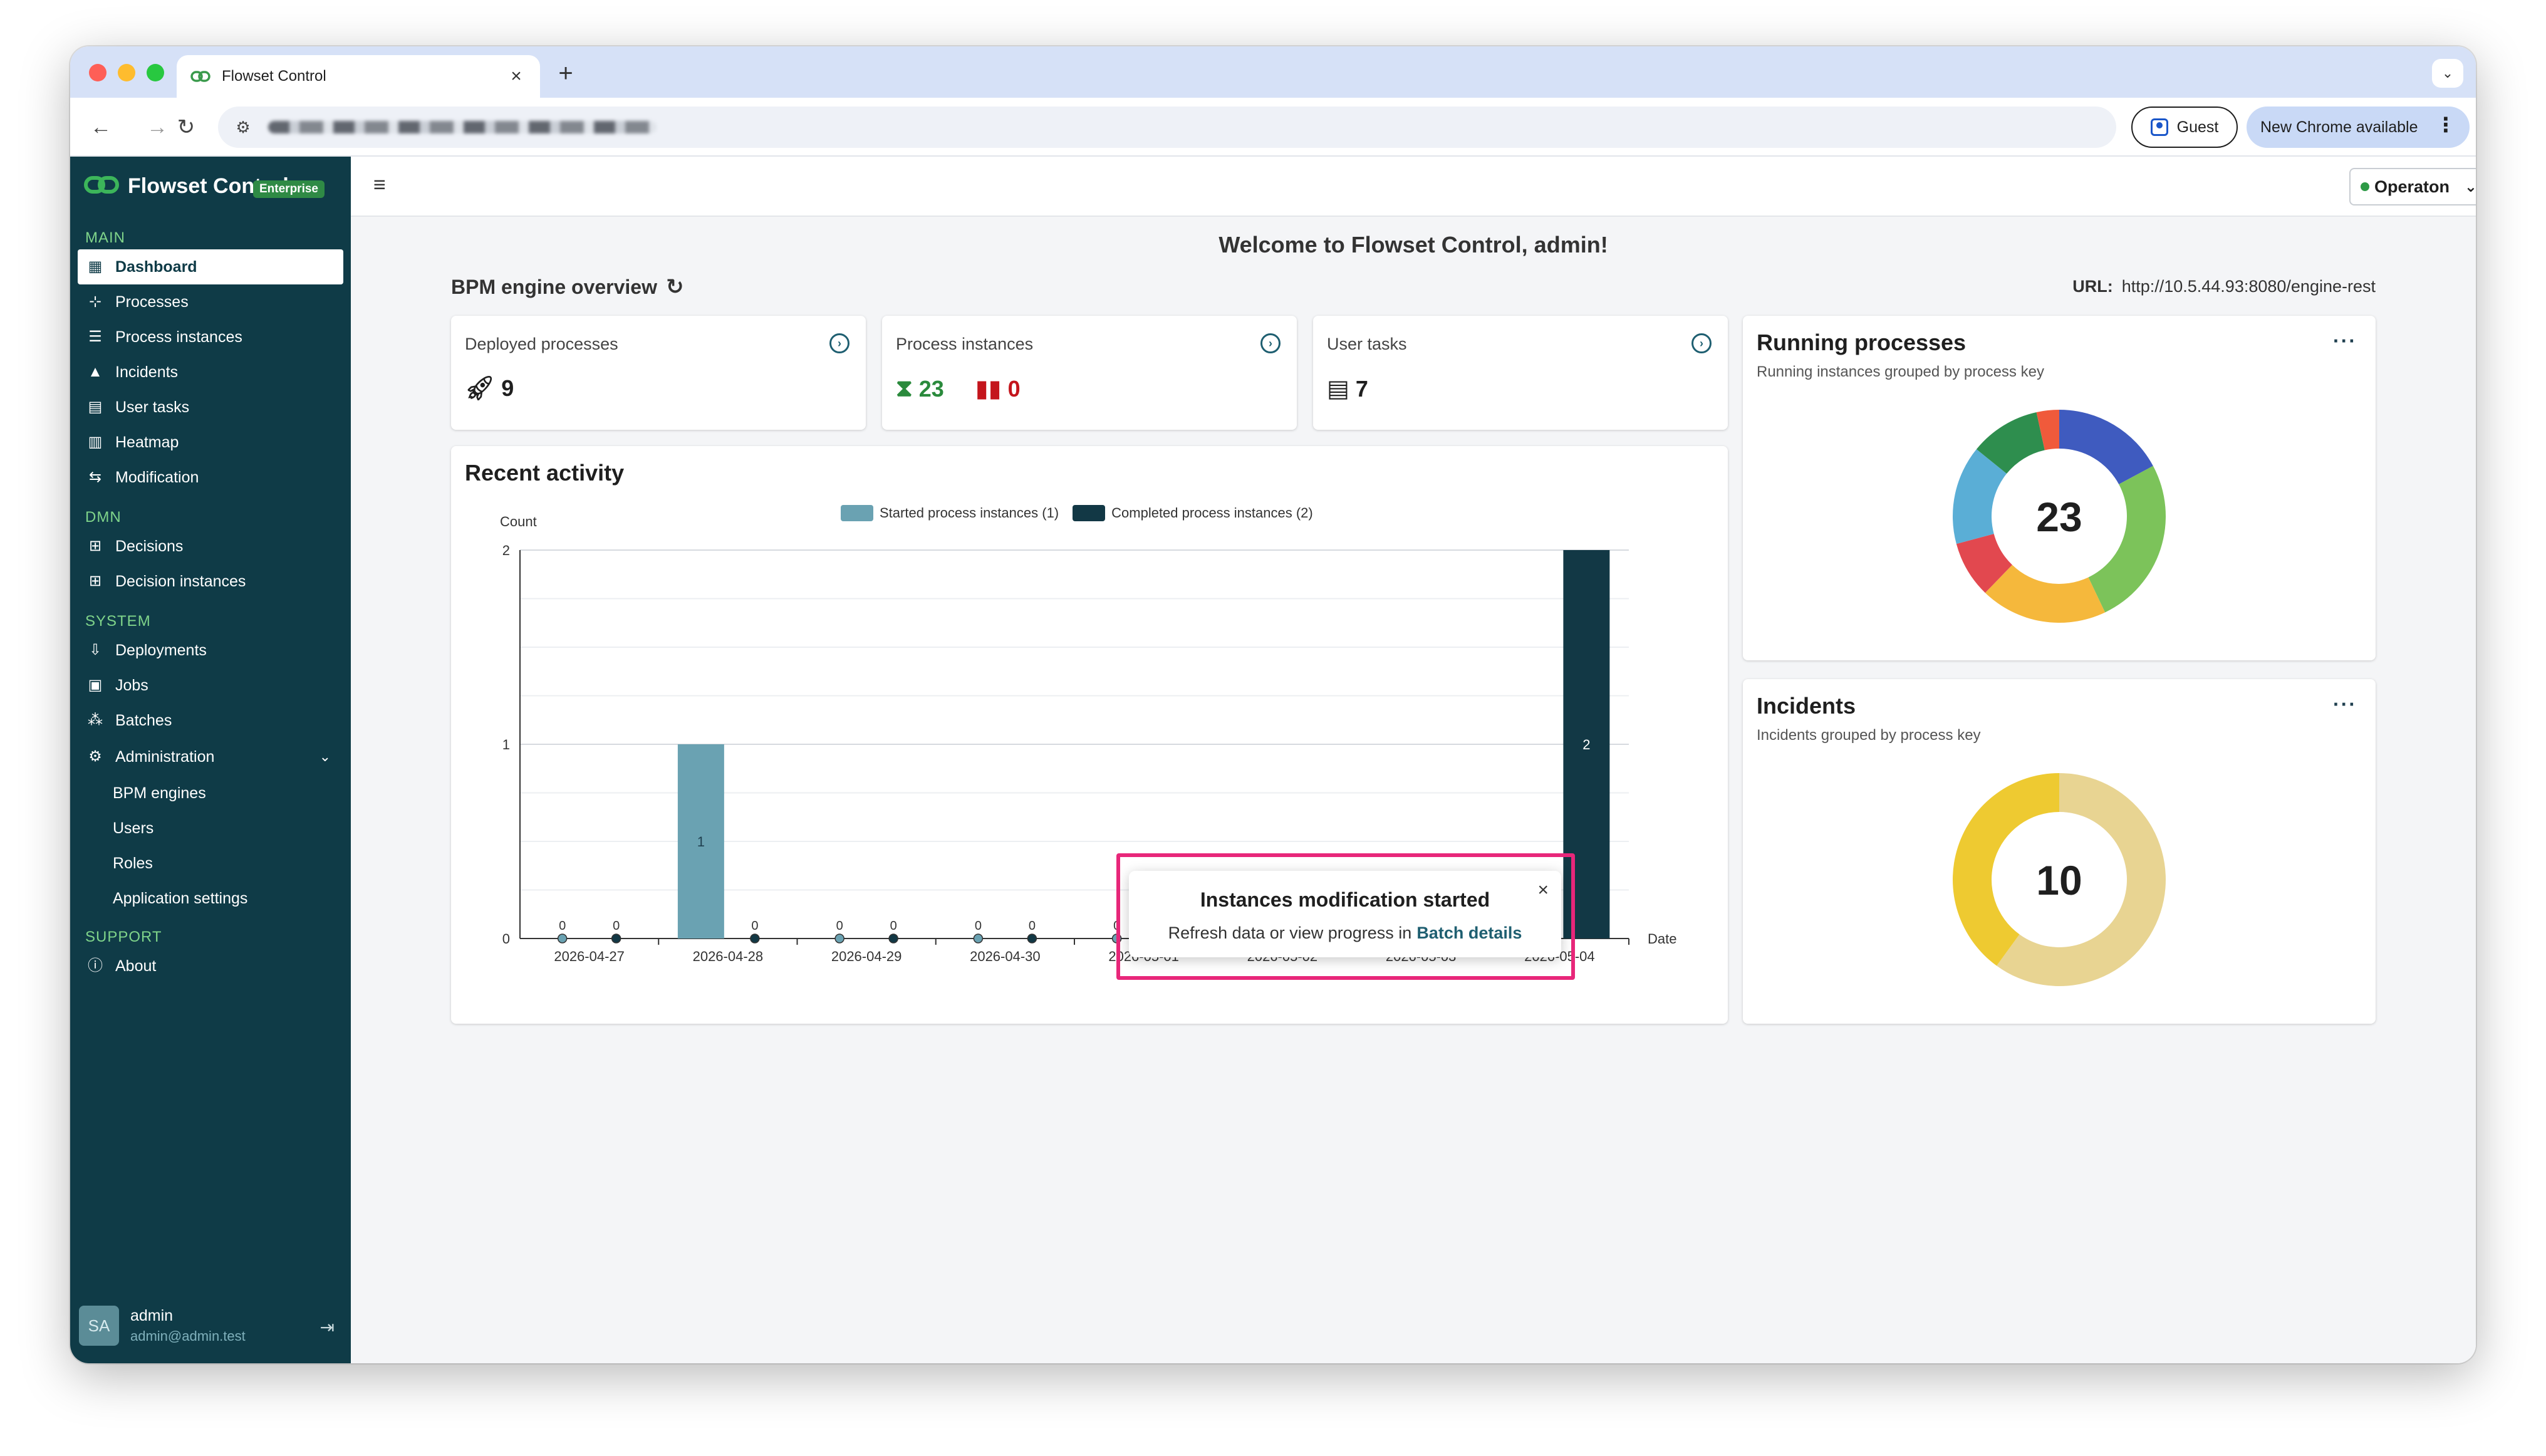 This screenshot has width=2546, height=1456. Describe the element at coordinates (2197, 127) in the screenshot. I see `guest-label: Guest` at that location.